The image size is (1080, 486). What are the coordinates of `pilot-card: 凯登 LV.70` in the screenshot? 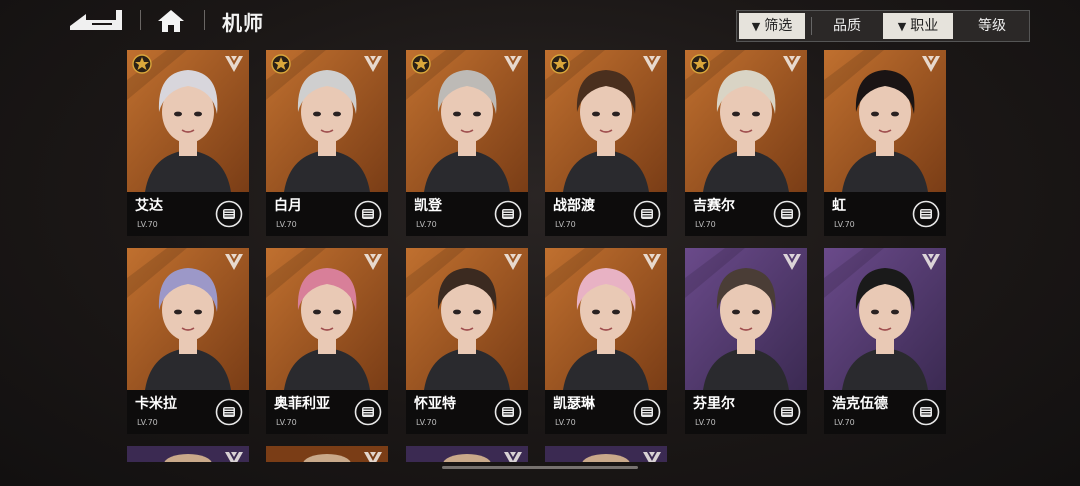 It's located at (467, 143).